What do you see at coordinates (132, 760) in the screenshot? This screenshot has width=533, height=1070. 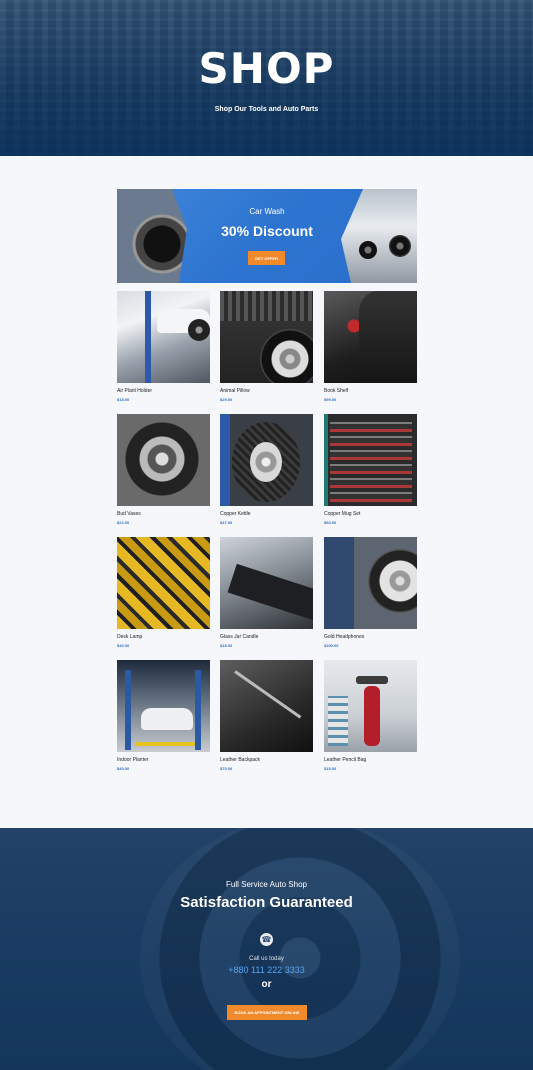 I see `product-name: Indoor Planter` at bounding box center [132, 760].